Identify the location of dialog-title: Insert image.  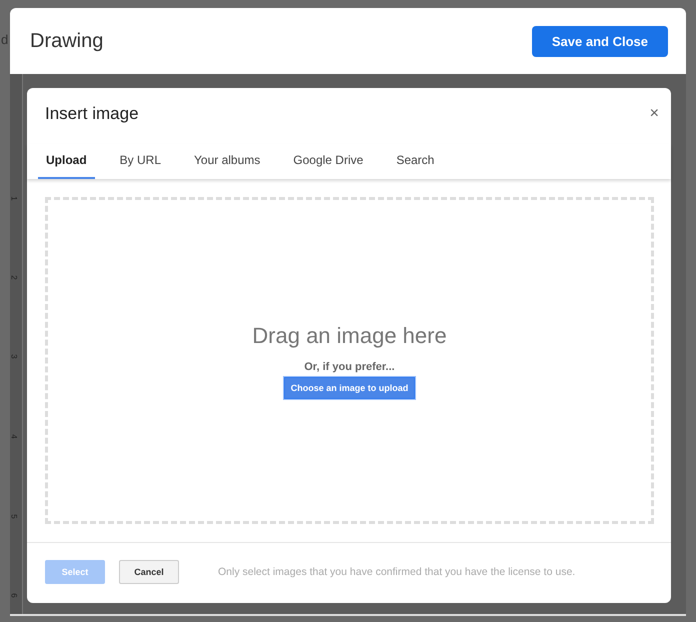
(92, 114).